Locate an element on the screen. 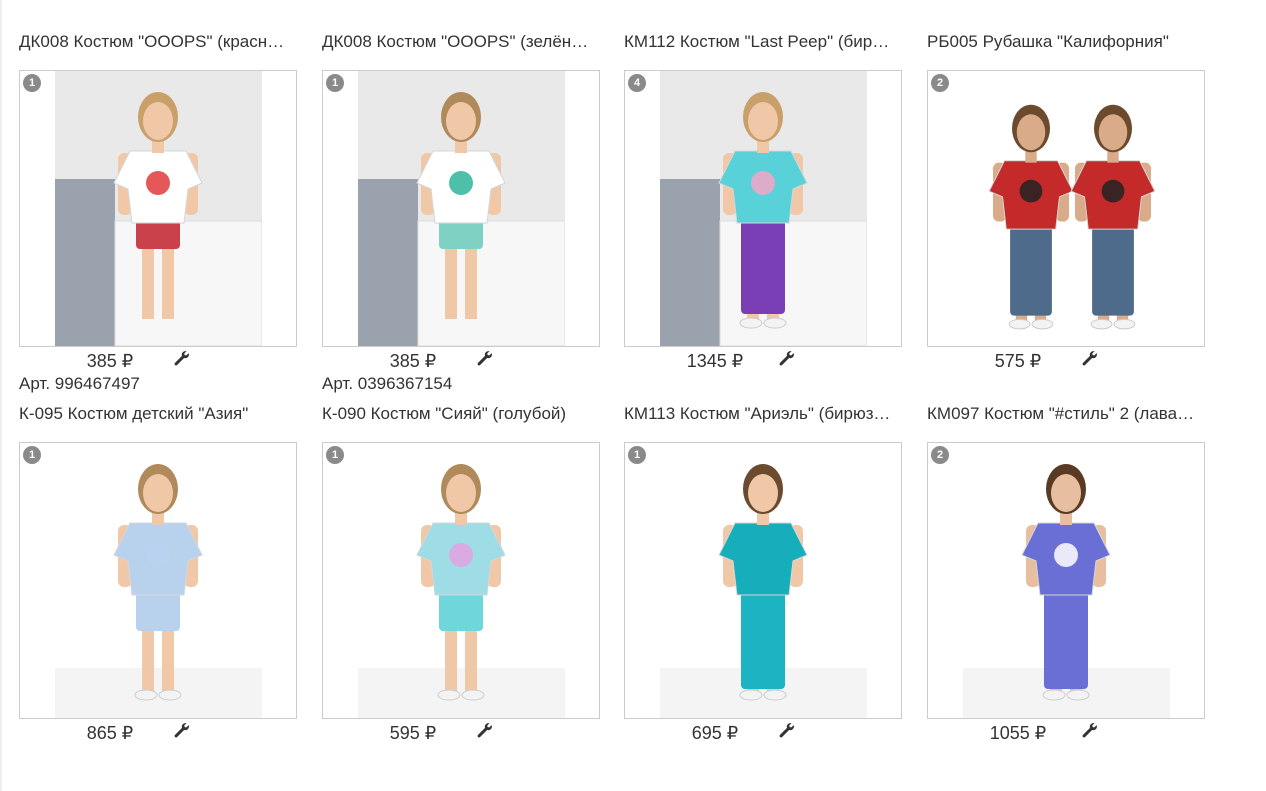 The height and width of the screenshot is (791, 1266). product-title-link: ДК008 Костюм "OOOPS" (зелёный) is located at coordinates (457, 42).